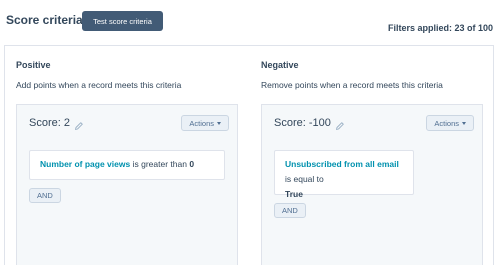  I want to click on positive-score-header: Score: 2, so click(56, 123).